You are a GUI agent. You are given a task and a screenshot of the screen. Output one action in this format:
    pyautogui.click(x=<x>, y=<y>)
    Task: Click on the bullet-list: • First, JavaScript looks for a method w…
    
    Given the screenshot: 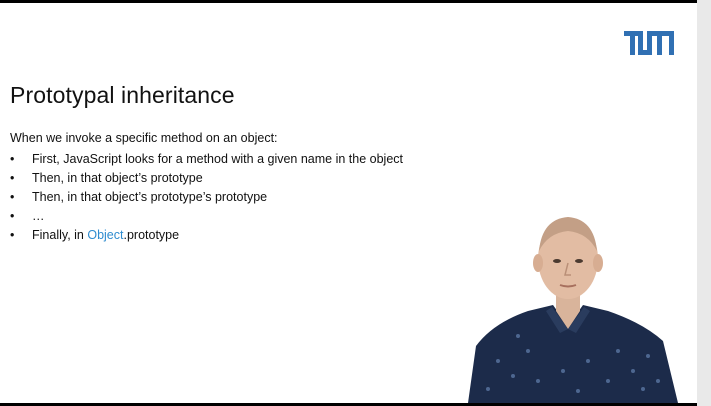 What is the action you would take?
    pyautogui.click(x=206, y=197)
    